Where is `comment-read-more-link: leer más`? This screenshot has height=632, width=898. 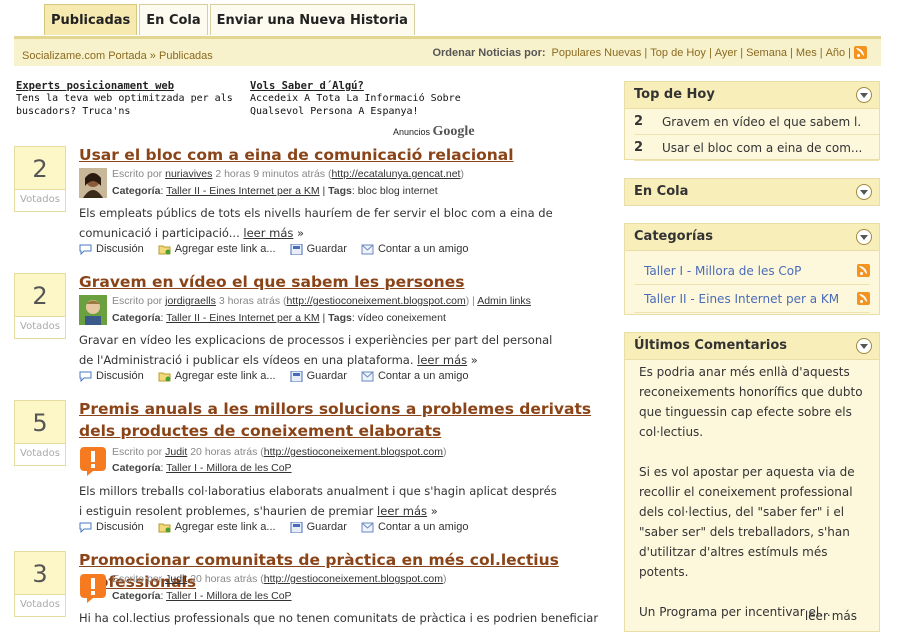 comment-read-more-link: leer más is located at coordinates (831, 616).